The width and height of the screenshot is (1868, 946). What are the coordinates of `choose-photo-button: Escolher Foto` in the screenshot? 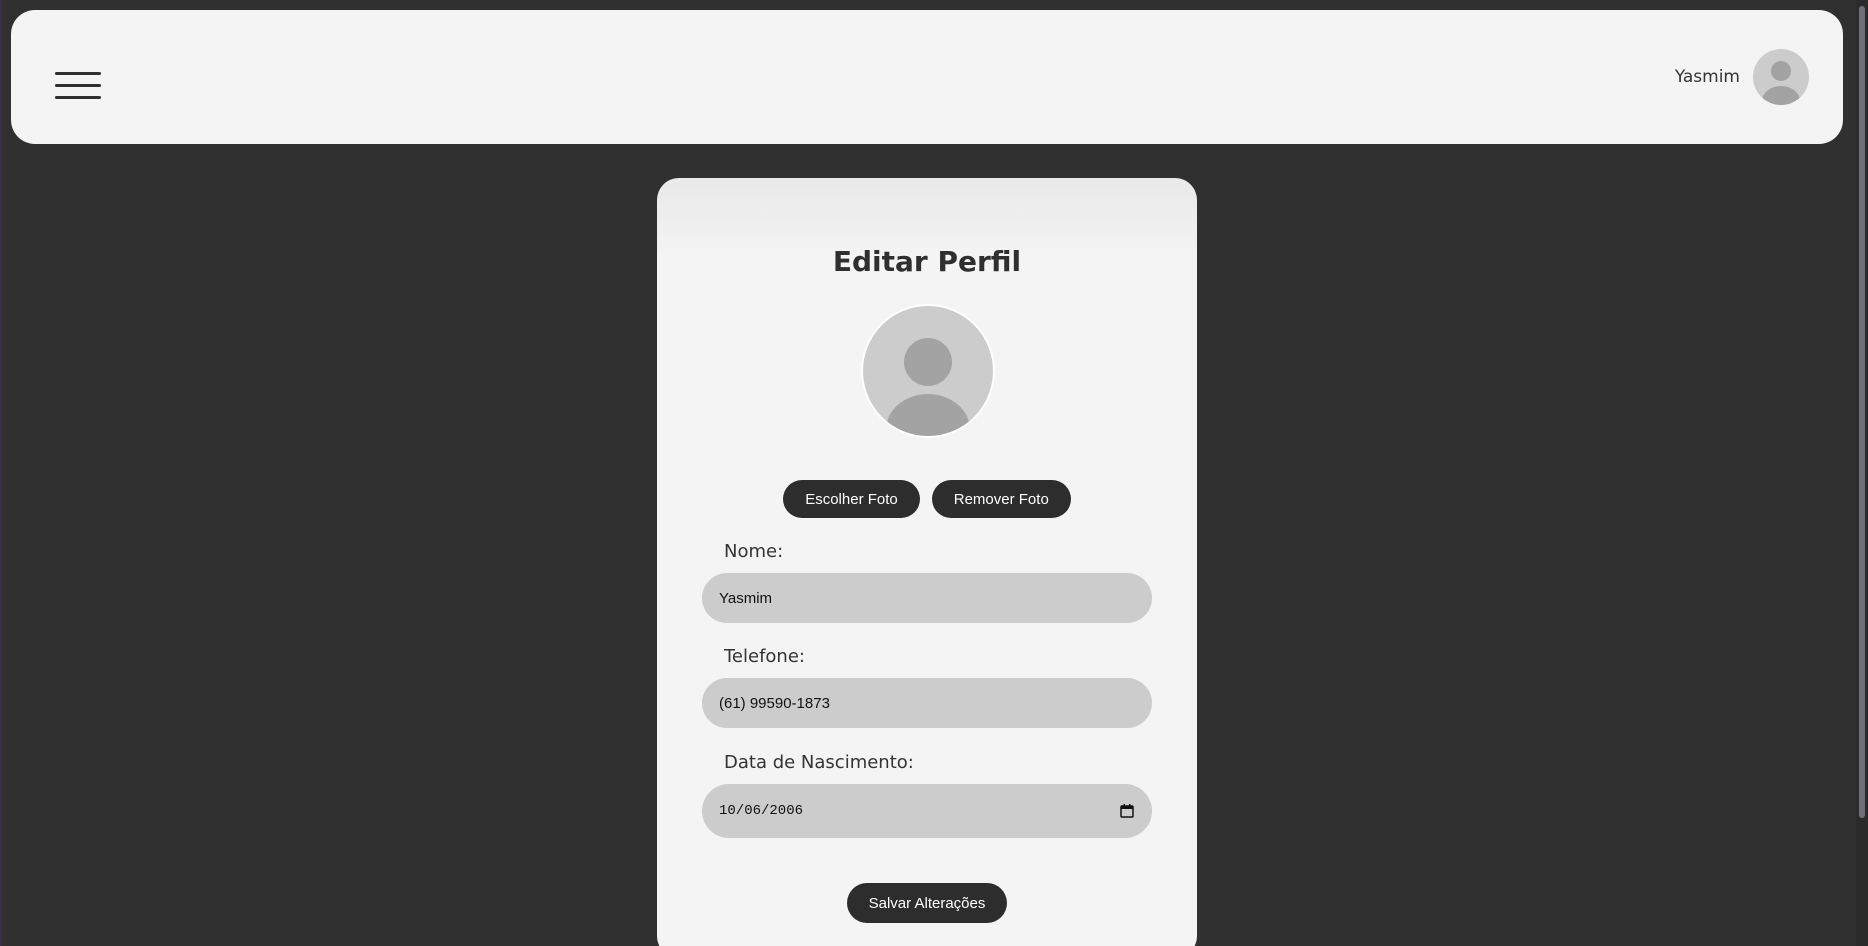 It's located at (851, 499).